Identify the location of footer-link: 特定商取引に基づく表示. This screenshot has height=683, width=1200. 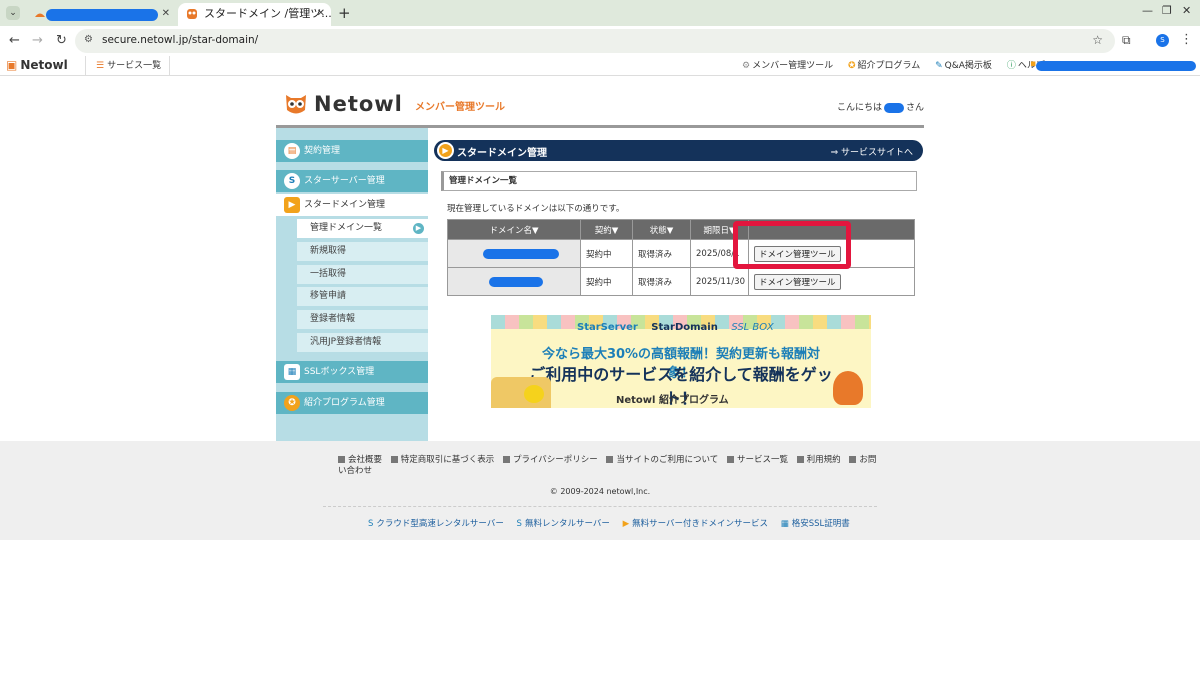
(442, 460).